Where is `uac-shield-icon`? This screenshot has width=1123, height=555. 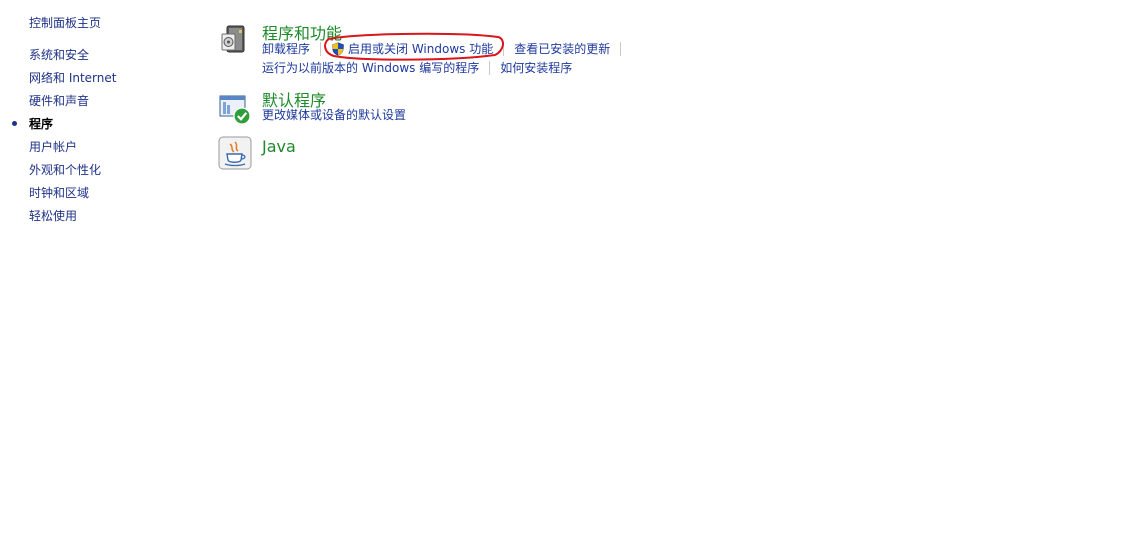 uac-shield-icon is located at coordinates (338, 48).